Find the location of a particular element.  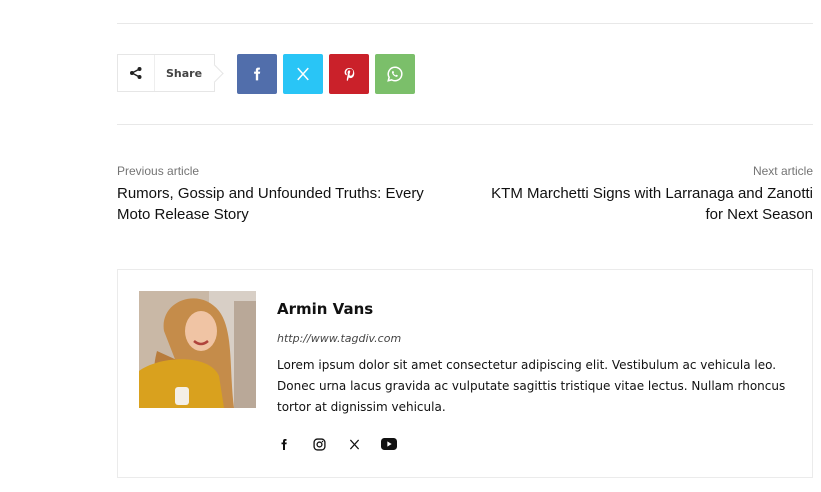

share-label: Share is located at coordinates (184, 73).